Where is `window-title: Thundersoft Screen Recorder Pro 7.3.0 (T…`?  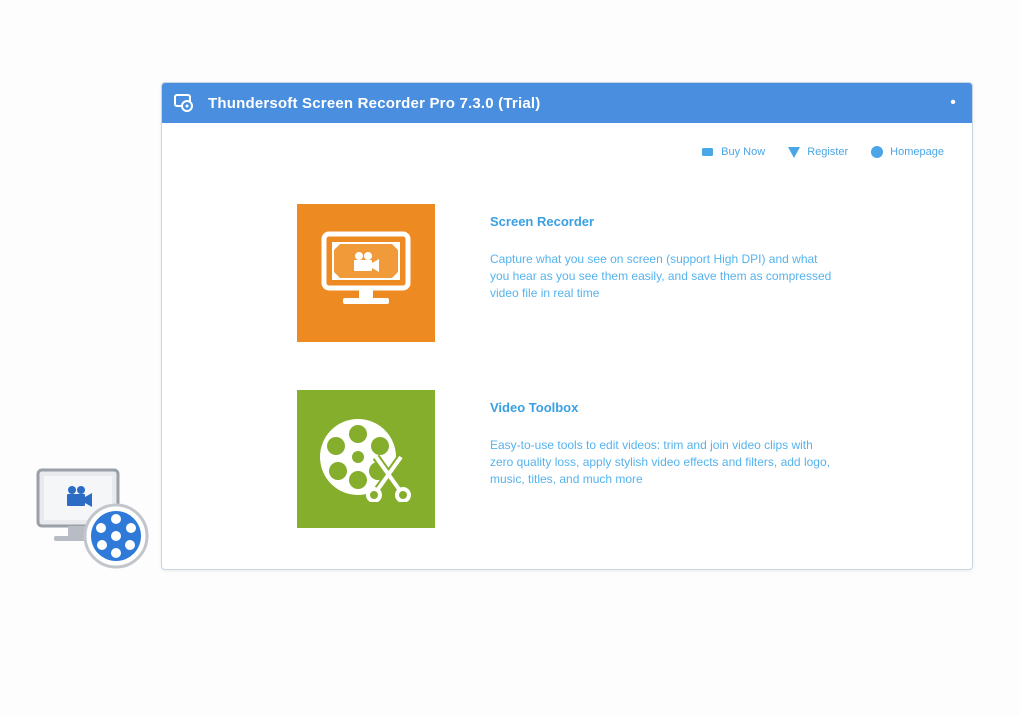
window-title: Thundersoft Screen Recorder Pro 7.3.0 (T… is located at coordinates (374, 103).